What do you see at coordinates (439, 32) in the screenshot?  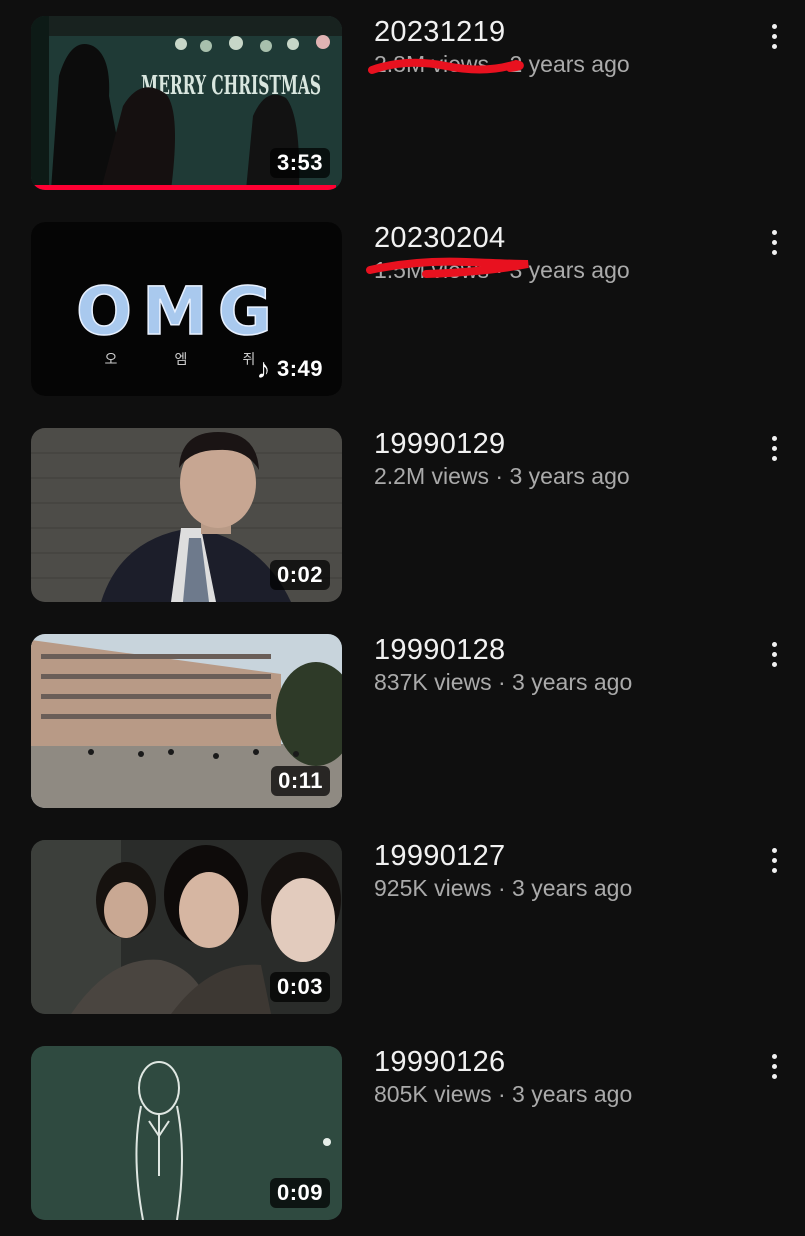 I see `video-title: 20231219` at bounding box center [439, 32].